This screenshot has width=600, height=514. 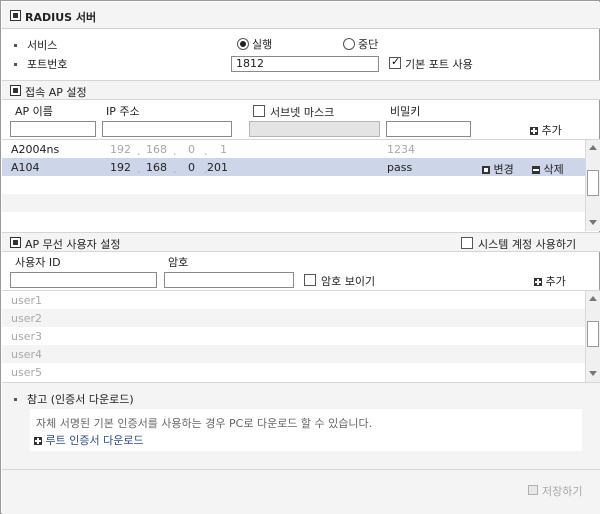 What do you see at coordinates (38, 262) in the screenshot?
I see `user-id-header: 사용자 ID` at bounding box center [38, 262].